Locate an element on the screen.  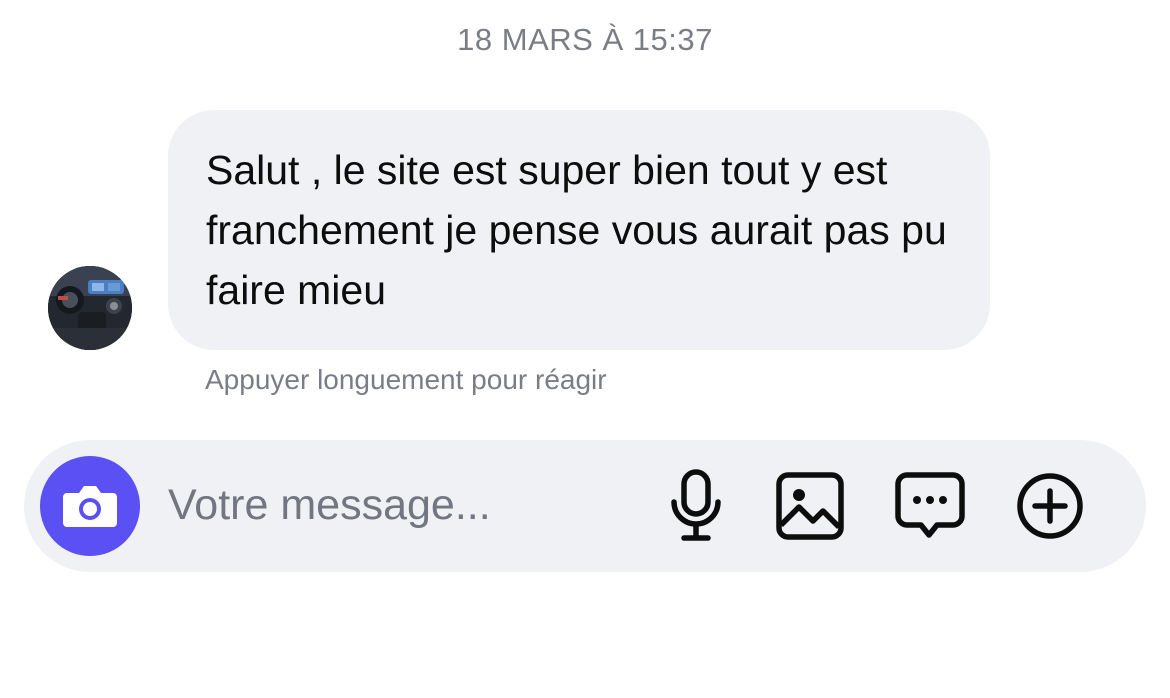
voice-message-button is located at coordinates (696, 506).